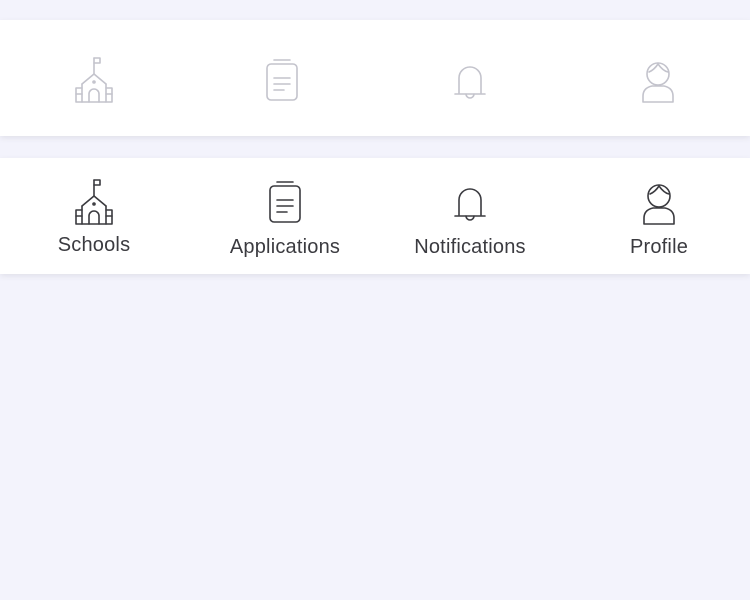 This screenshot has width=750, height=600. What do you see at coordinates (285, 247) in the screenshot?
I see `tab-applications-label: Applications` at bounding box center [285, 247].